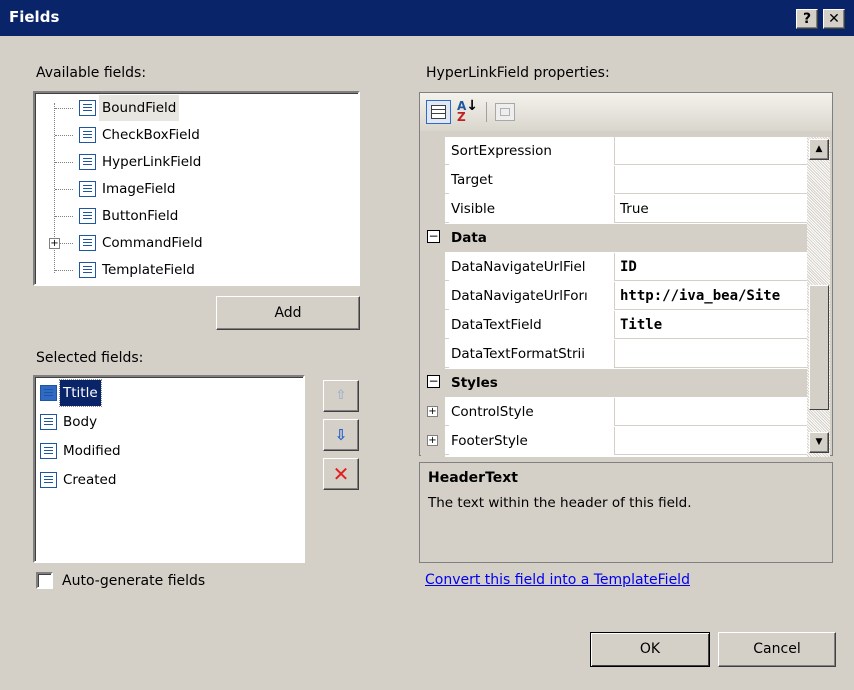 The image size is (854, 690). Describe the element at coordinates (139, 189) in the screenshot. I see `available-field-label: ImageField` at that location.